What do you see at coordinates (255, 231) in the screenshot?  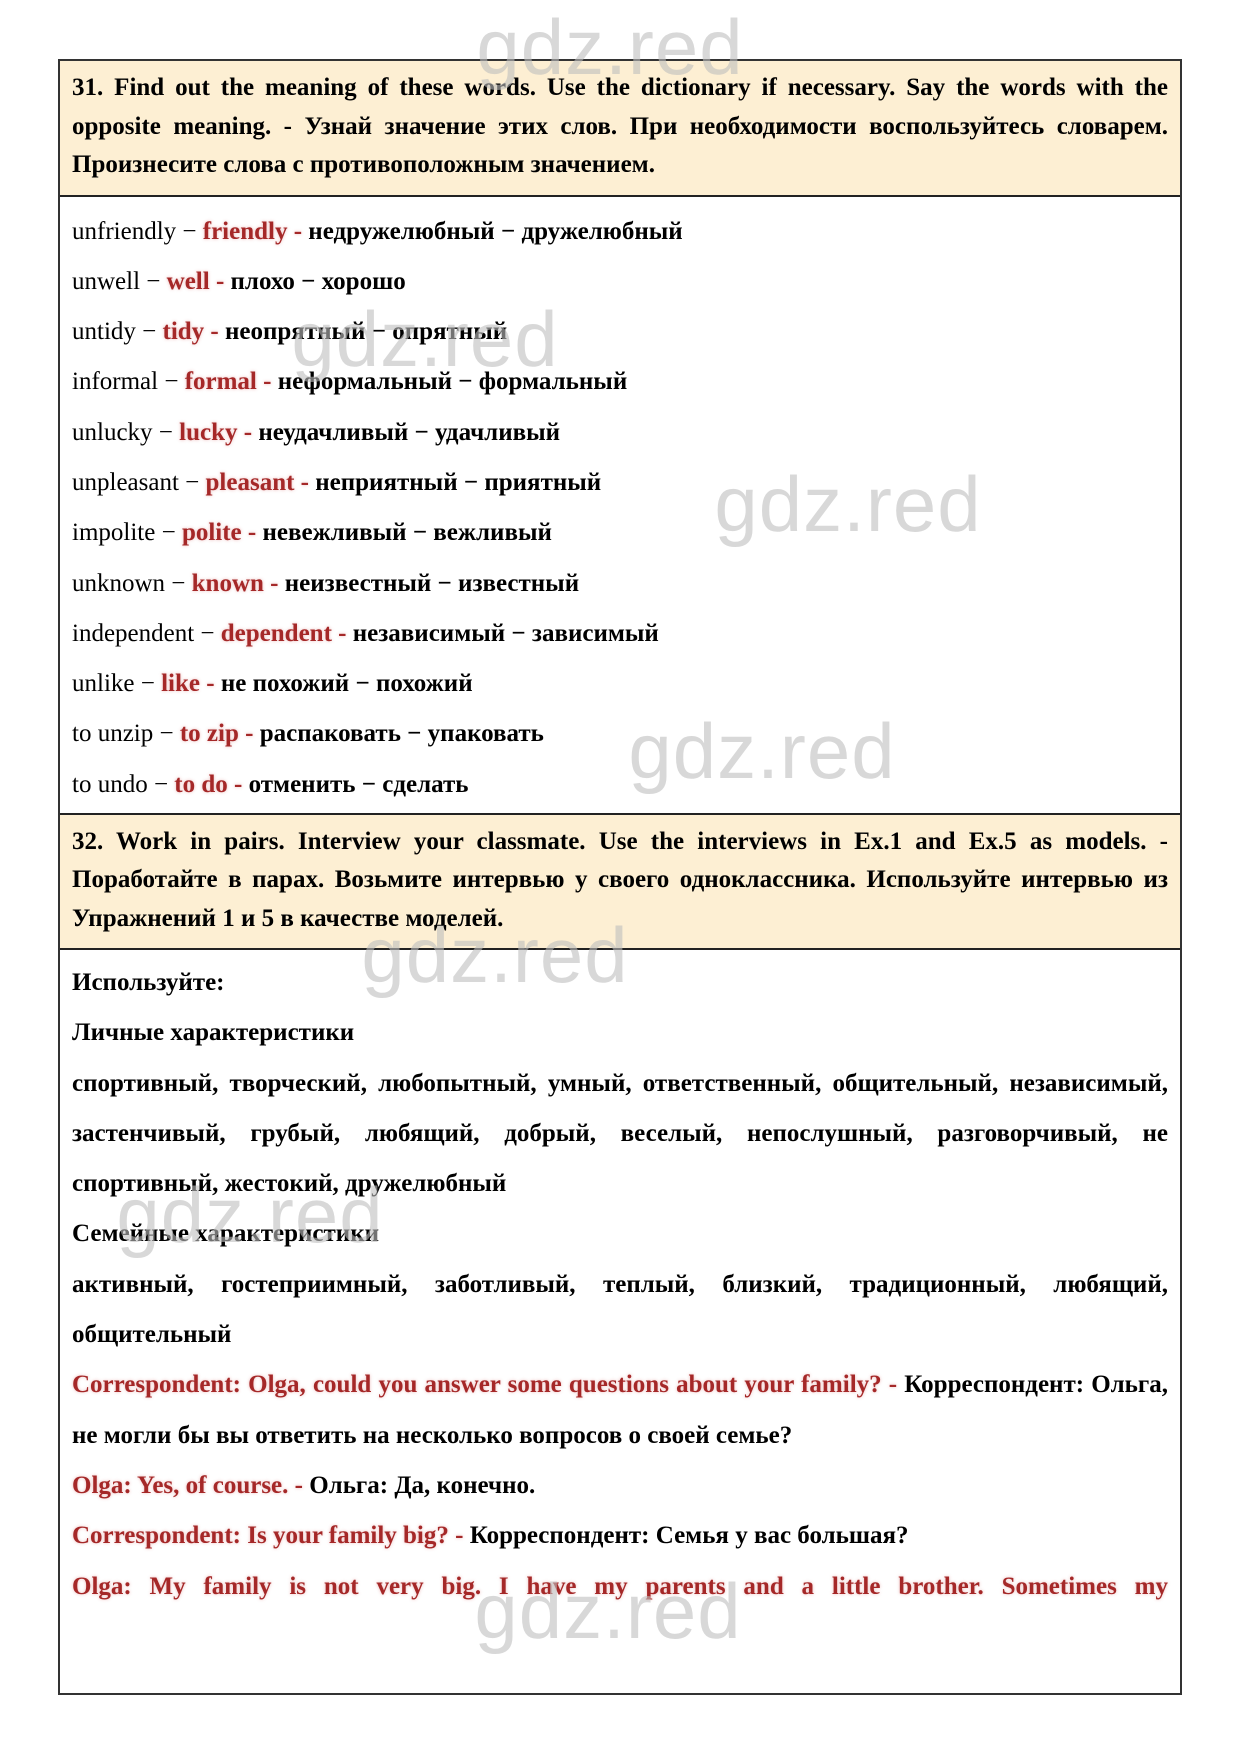 I see `opposite-word: friendly -` at bounding box center [255, 231].